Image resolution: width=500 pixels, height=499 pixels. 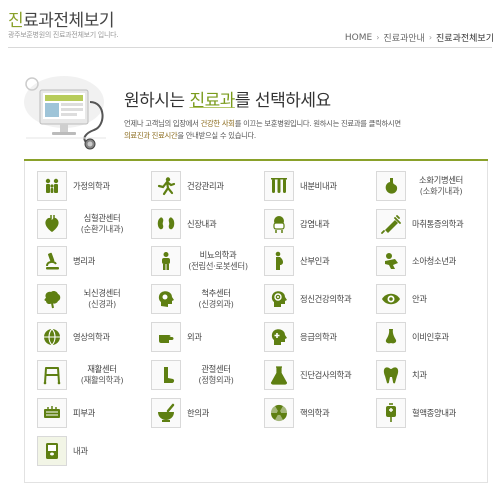 What do you see at coordinates (282, 101) in the screenshot?
I see `hero-title-post: 를 선택하세요` at bounding box center [282, 101].